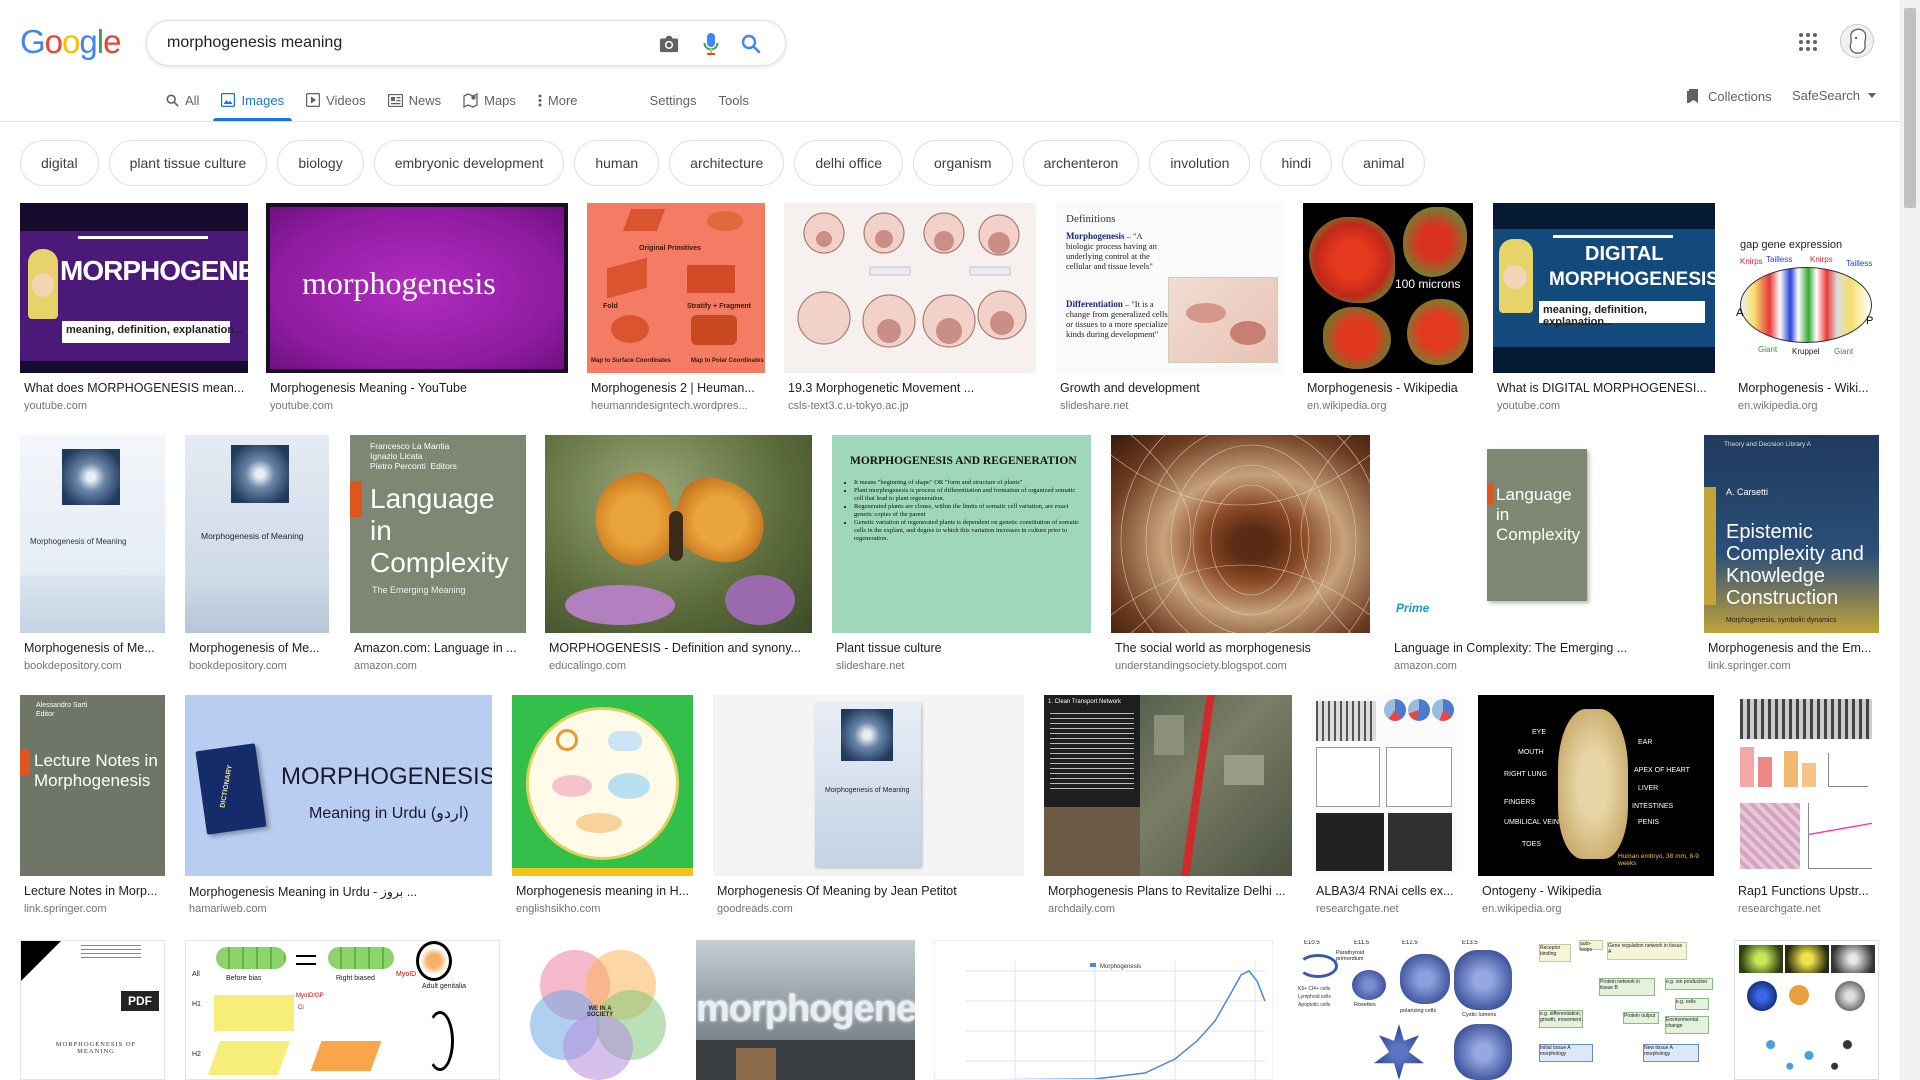 The height and width of the screenshot is (1080, 1920). Describe the element at coordinates (870, 891) in the screenshot. I see `result-title: Morphogenesis Of Meaning by Jean Petitot` at that location.